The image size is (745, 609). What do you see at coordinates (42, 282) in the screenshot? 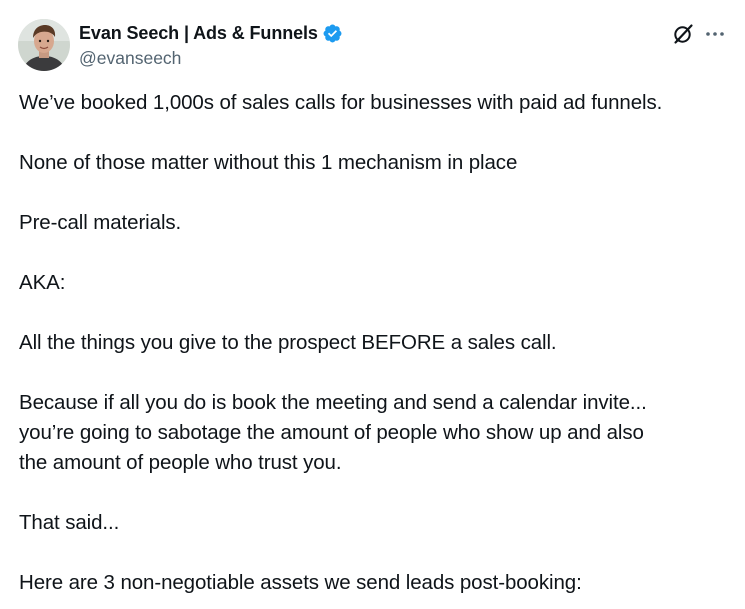
I see `tweet-paragraph: AKA:` at bounding box center [42, 282].